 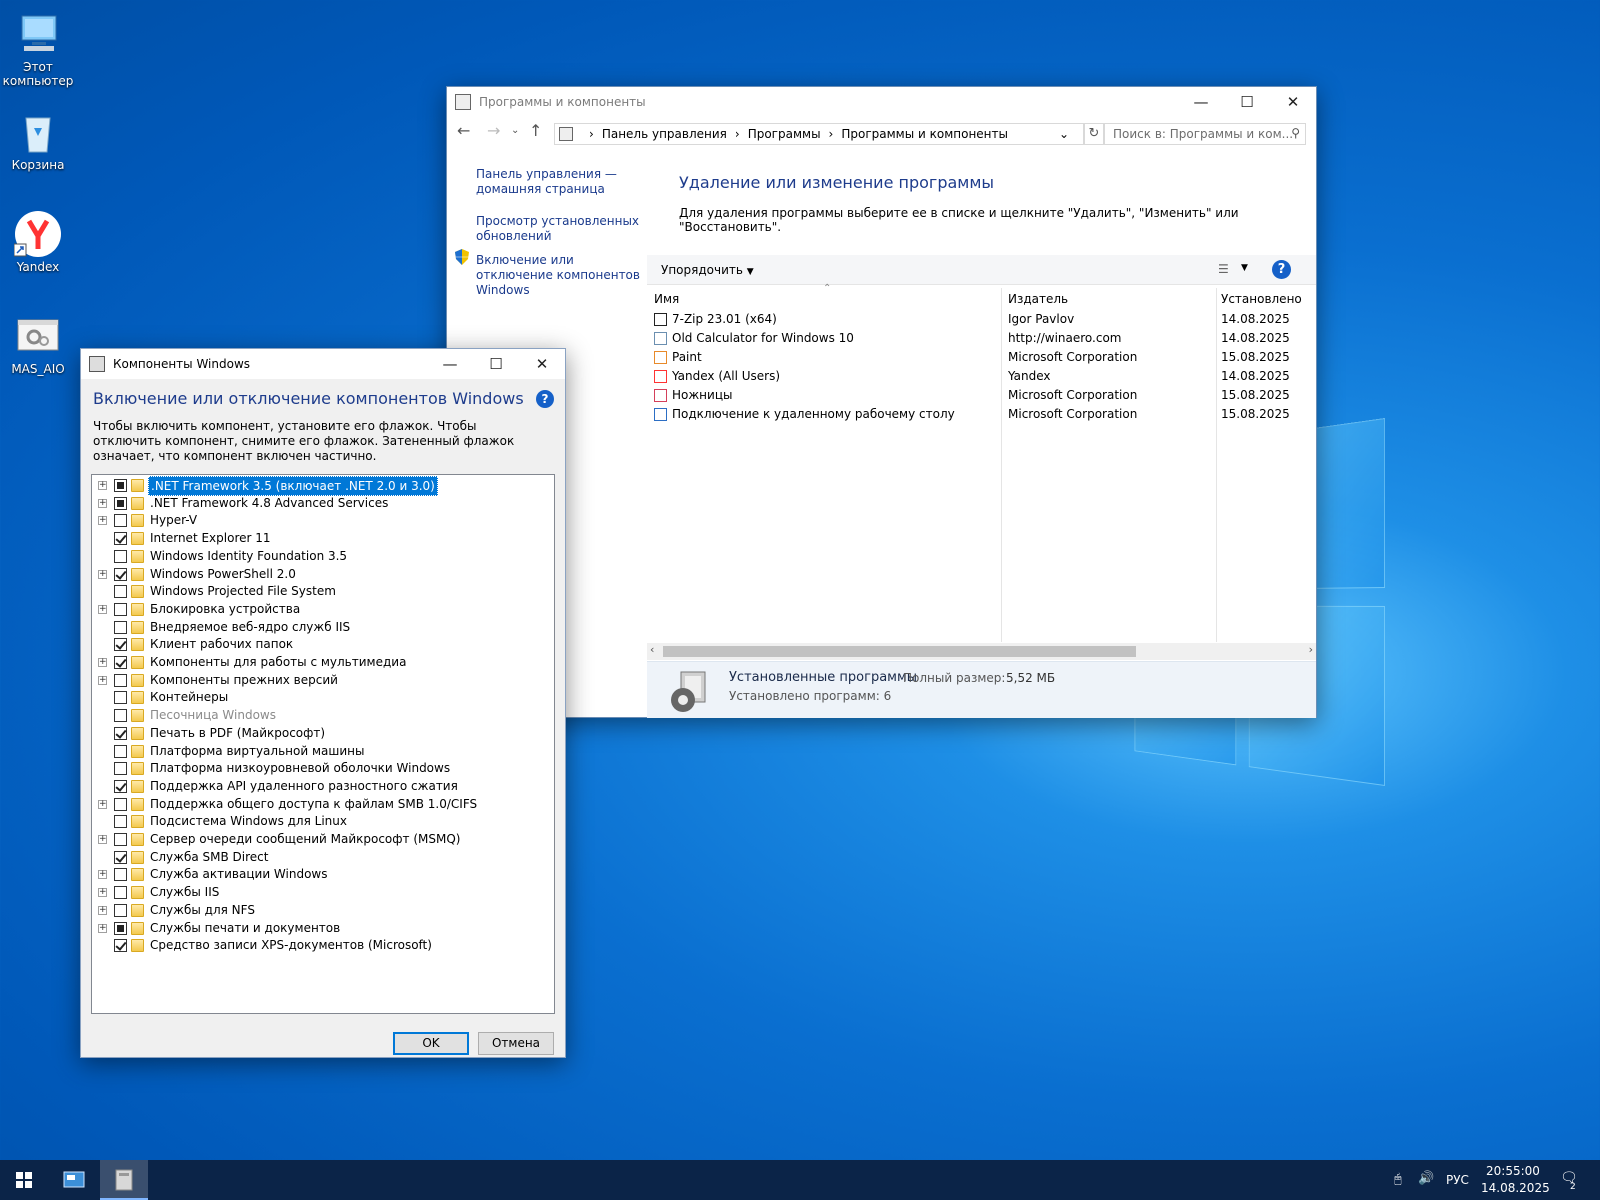 What do you see at coordinates (652, 649) in the screenshot?
I see `scroll-left-icon: ‹` at bounding box center [652, 649].